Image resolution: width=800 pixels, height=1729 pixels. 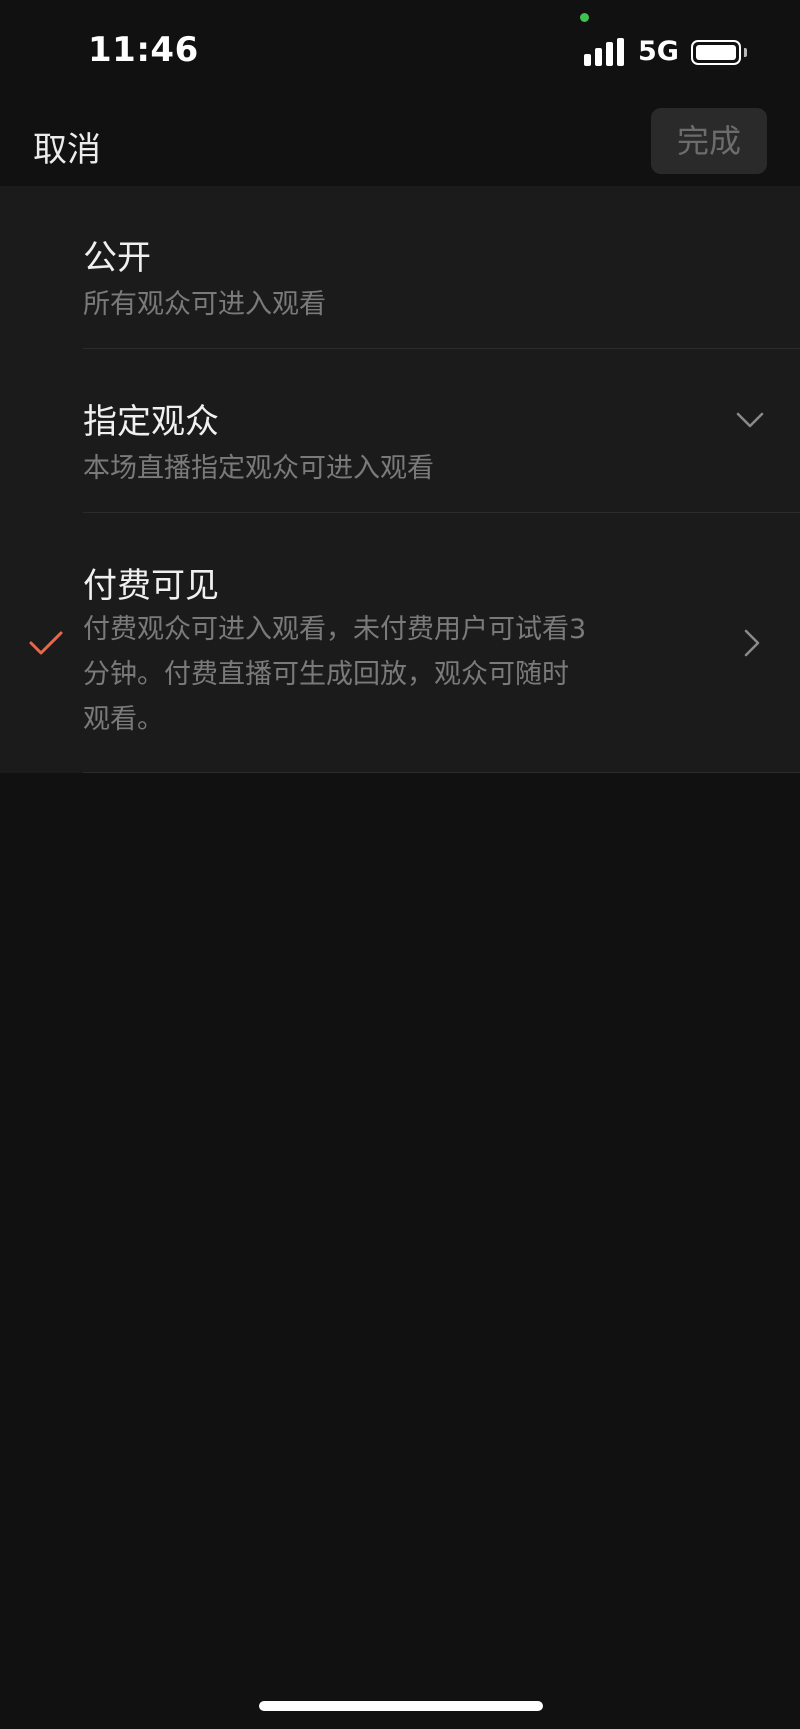 I want to click on option-title: 公开, so click(x=117, y=258).